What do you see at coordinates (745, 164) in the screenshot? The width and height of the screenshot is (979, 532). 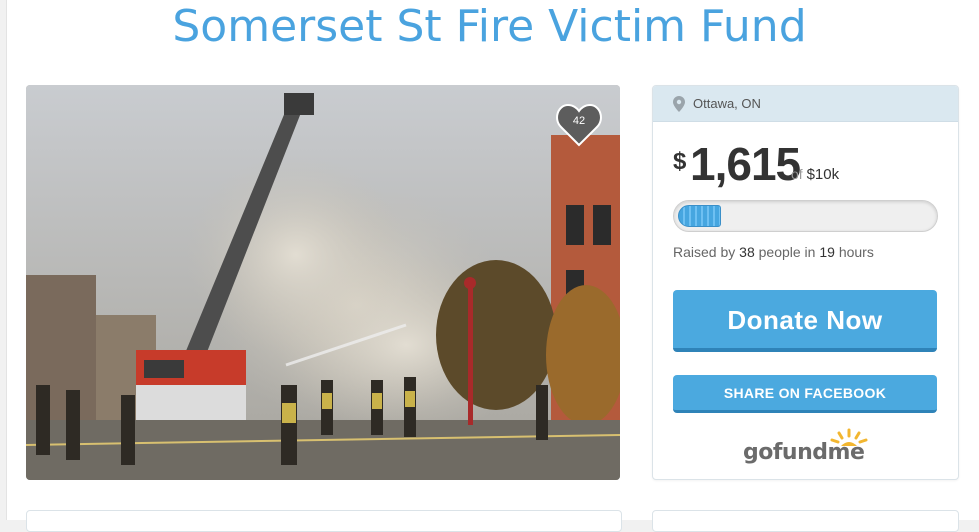 I see `amount-raised: 1,615` at bounding box center [745, 164].